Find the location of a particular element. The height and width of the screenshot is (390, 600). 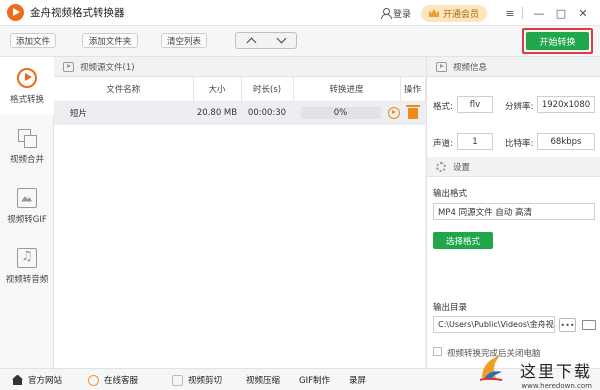

format-value: flv is located at coordinates (475, 104).